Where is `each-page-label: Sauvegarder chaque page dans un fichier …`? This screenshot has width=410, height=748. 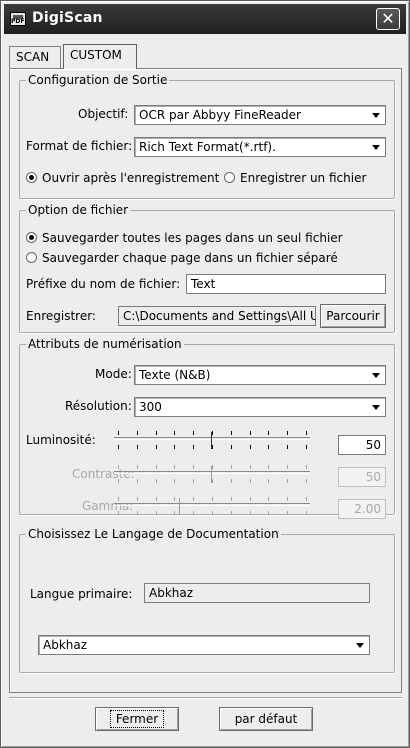 each-page-label: Sauvegarder chaque page dans un fichier … is located at coordinates (190, 258).